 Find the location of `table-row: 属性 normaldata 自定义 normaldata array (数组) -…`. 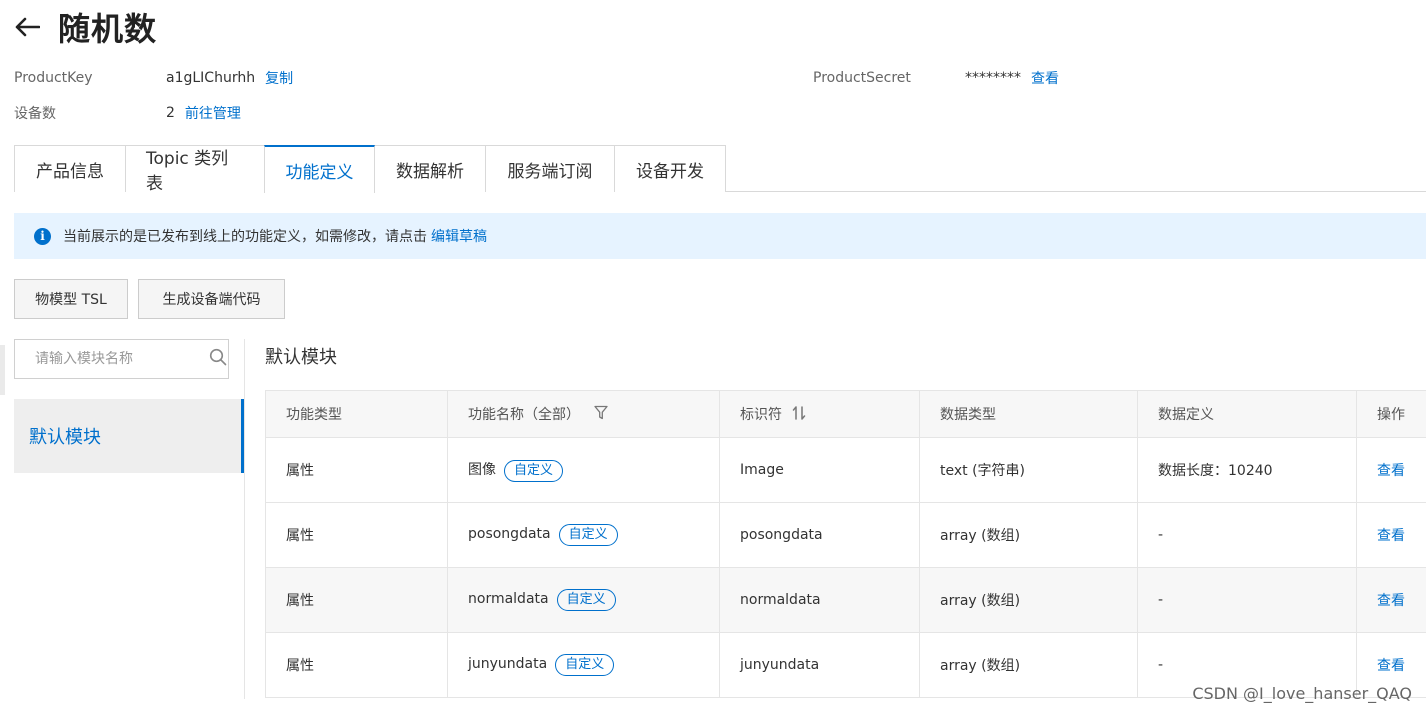

table-row: 属性 normaldata 自定义 normaldata array (数组) -… is located at coordinates (845, 600).